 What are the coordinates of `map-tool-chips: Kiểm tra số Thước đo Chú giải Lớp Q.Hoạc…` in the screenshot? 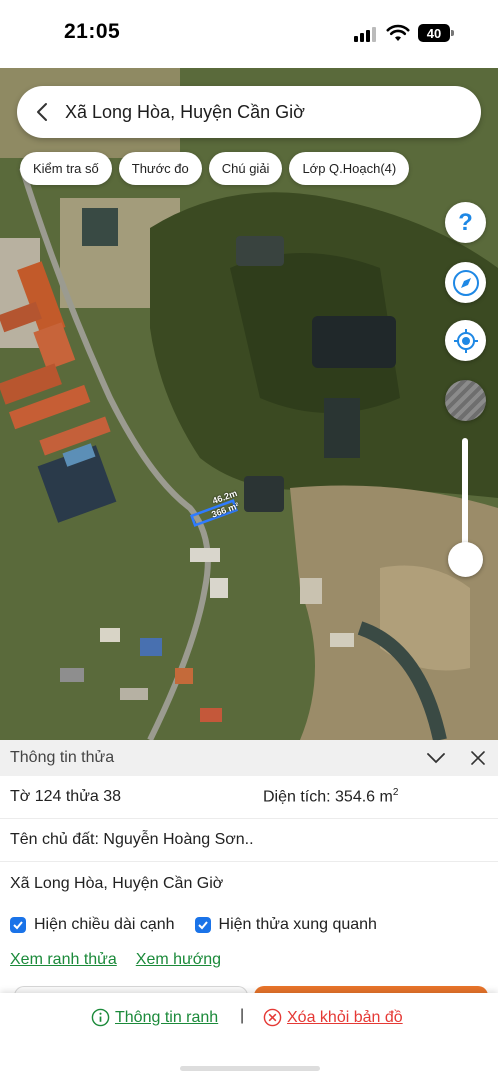 It's located at (215, 168).